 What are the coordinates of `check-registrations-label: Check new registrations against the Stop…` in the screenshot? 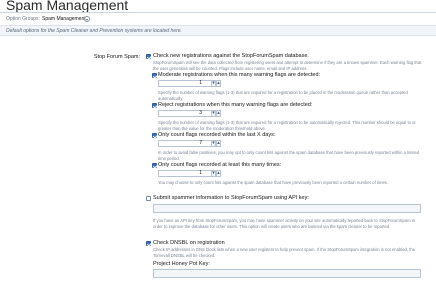 It's located at (231, 56).